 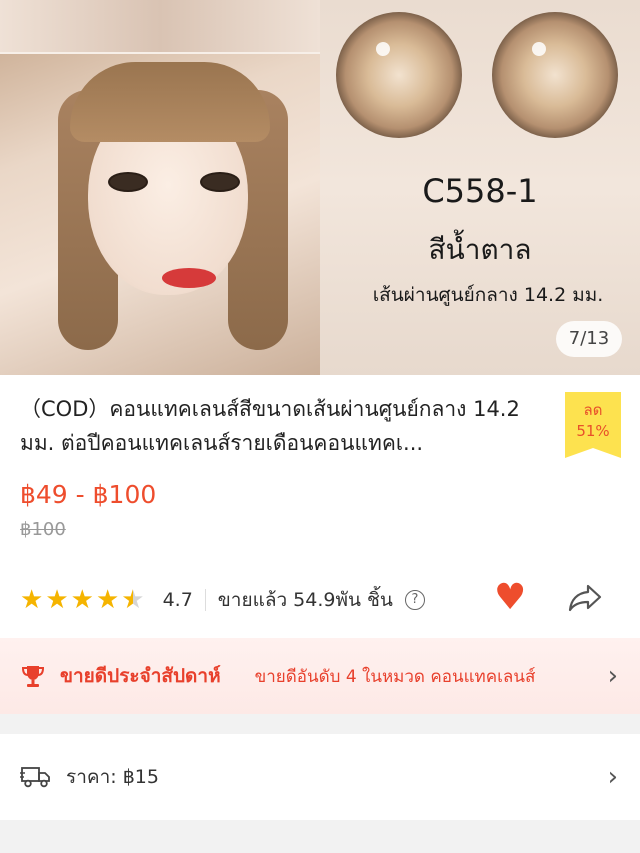 I want to click on sold-count: ขายแล้ว 54.9พัน ชิ้น, so click(x=305, y=600).